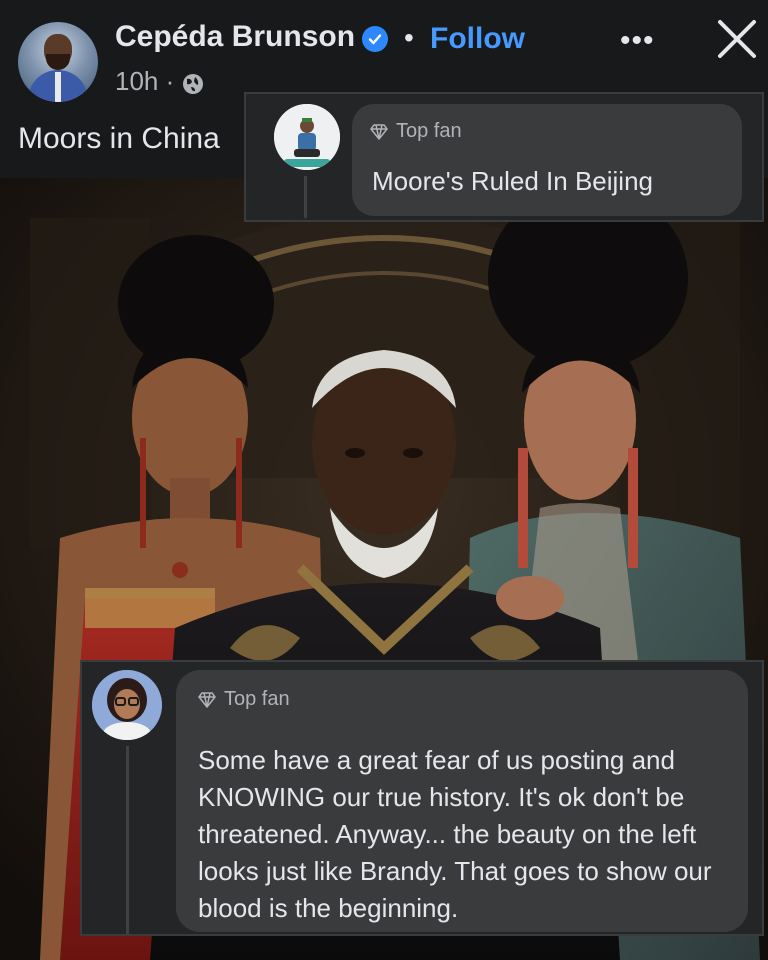 Image resolution: width=768 pixels, height=960 pixels. I want to click on comment-bubble: Top fan Moore's Ruled In Beijing, so click(547, 160).